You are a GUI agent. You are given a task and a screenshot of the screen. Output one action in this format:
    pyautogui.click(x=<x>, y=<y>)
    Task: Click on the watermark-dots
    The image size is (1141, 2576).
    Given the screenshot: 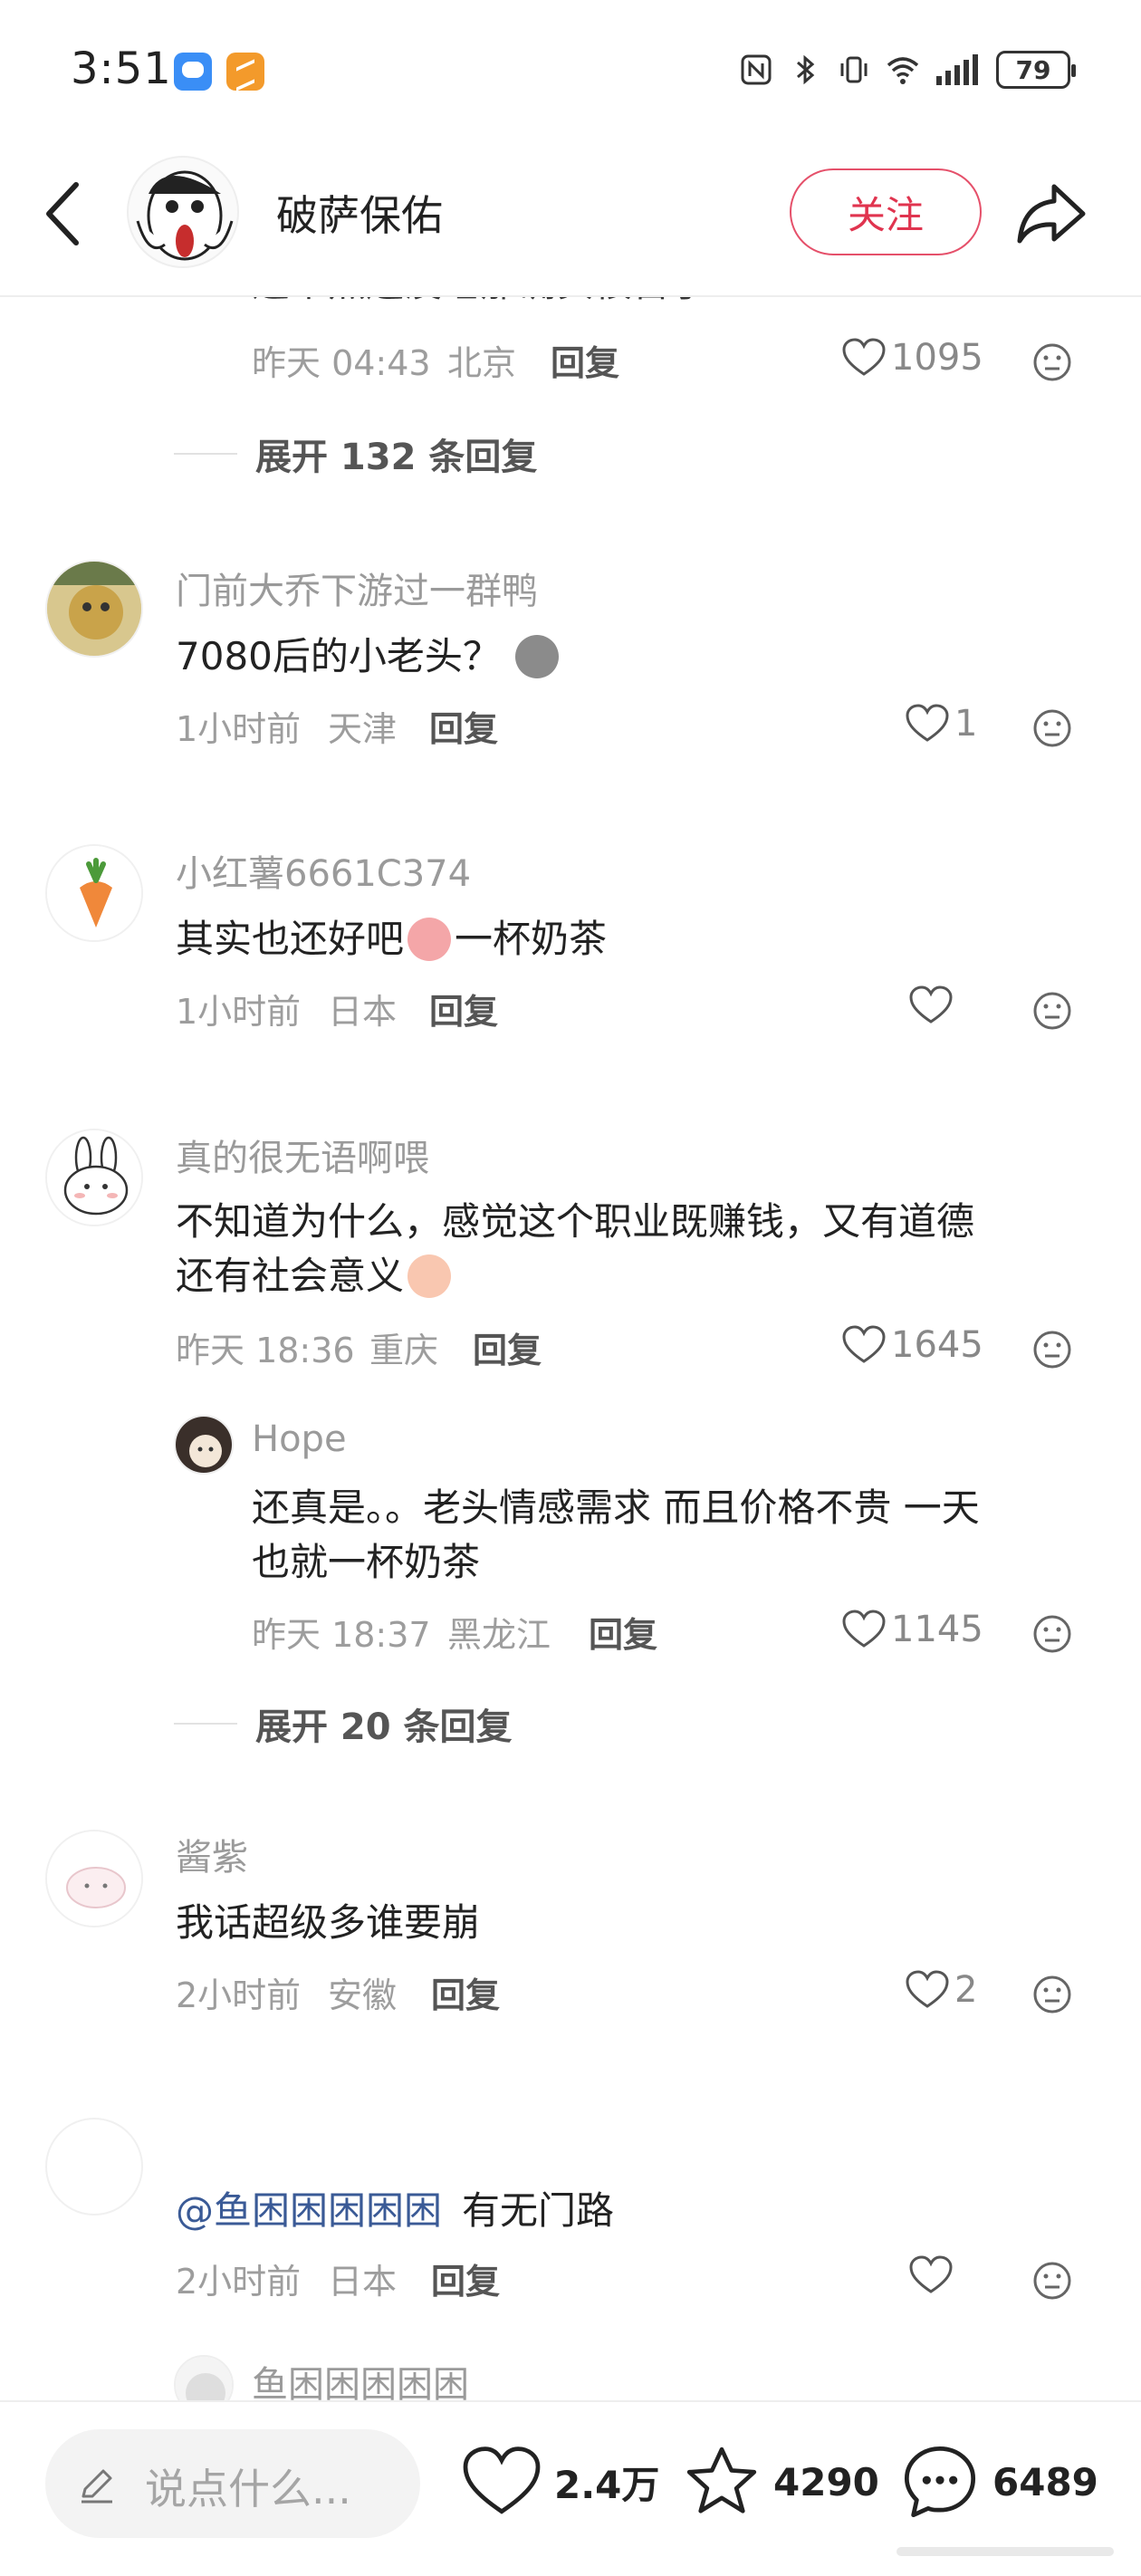 What is the action you would take?
    pyautogui.click(x=1005, y=2551)
    